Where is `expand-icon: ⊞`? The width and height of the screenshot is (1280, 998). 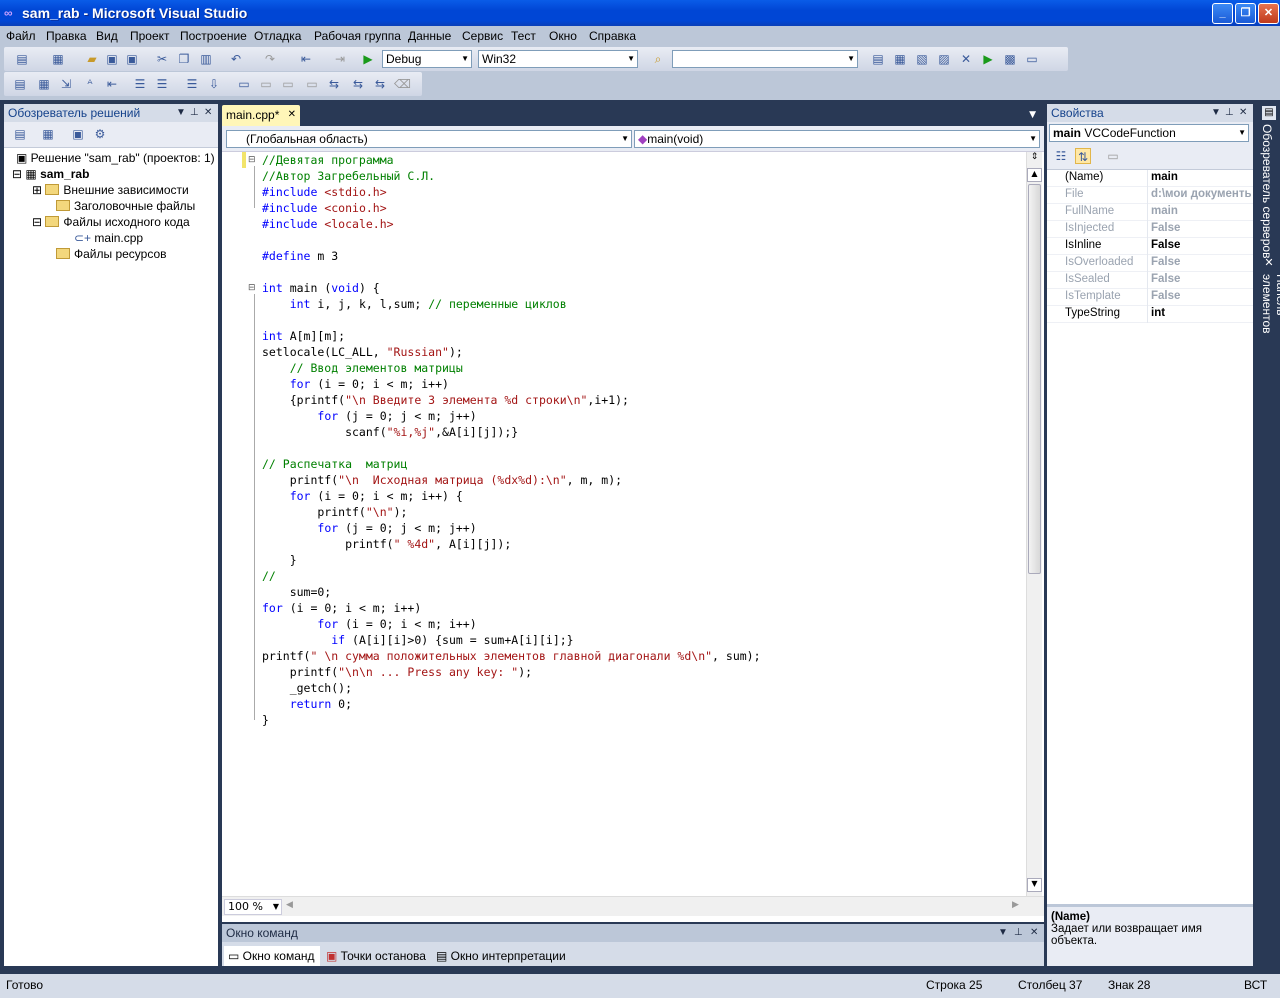 expand-icon: ⊞ is located at coordinates (38, 190).